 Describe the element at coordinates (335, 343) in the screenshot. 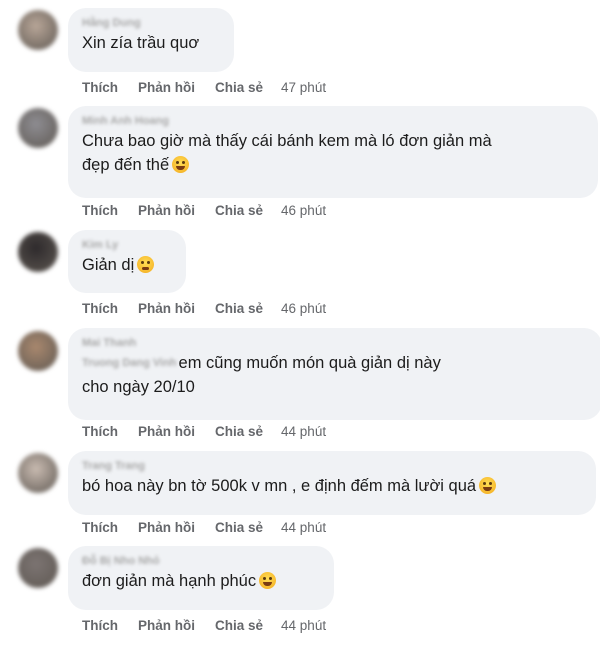

I see `comment-author: Mai Thanh` at that location.